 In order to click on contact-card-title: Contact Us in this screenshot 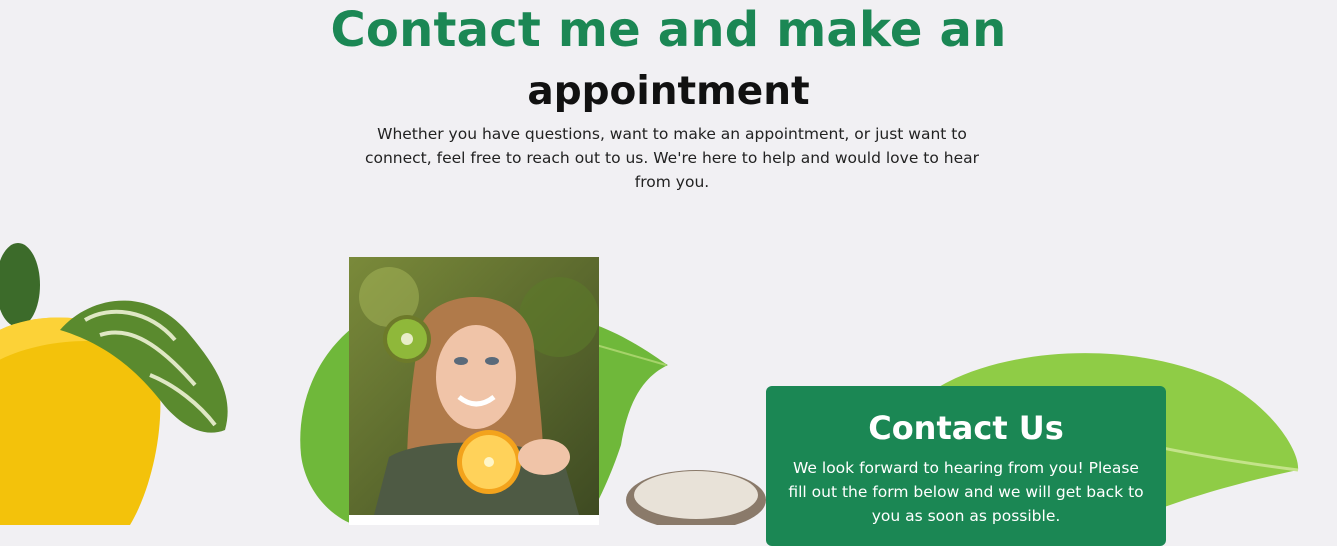, I will do `click(966, 428)`.